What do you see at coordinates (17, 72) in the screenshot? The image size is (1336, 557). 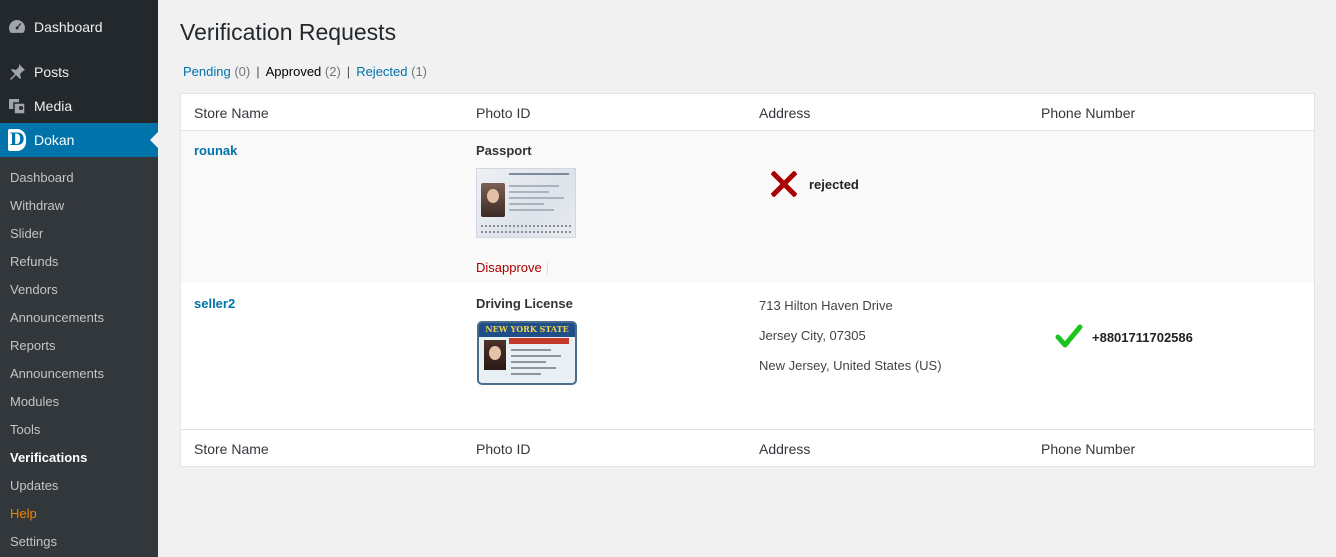 I see `pin-icon` at bounding box center [17, 72].